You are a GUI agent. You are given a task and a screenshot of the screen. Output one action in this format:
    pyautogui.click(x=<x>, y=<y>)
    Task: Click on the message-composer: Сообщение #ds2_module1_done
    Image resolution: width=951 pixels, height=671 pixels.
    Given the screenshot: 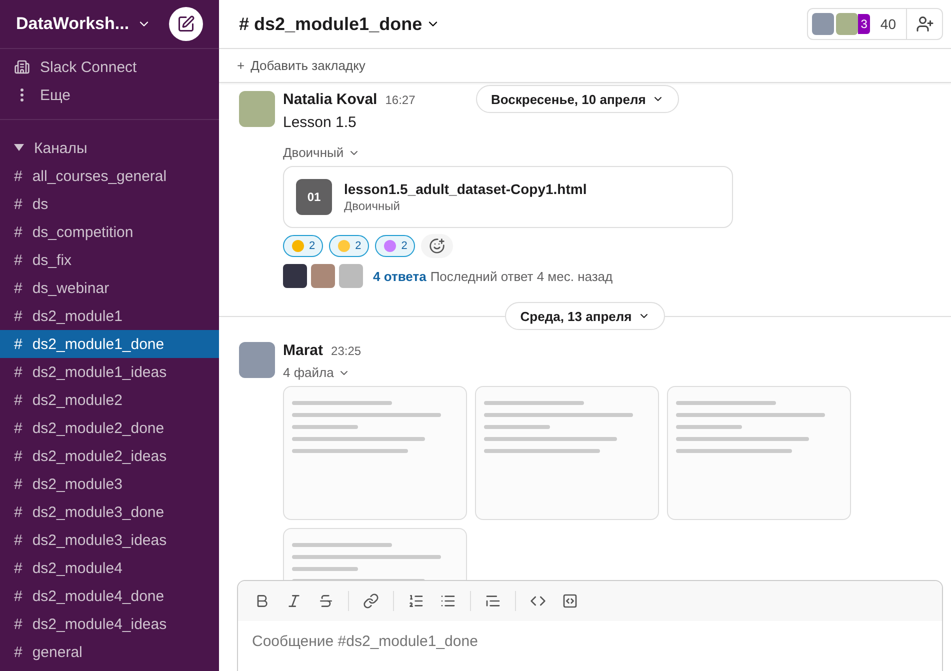 What is the action you would take?
    pyautogui.click(x=590, y=625)
    